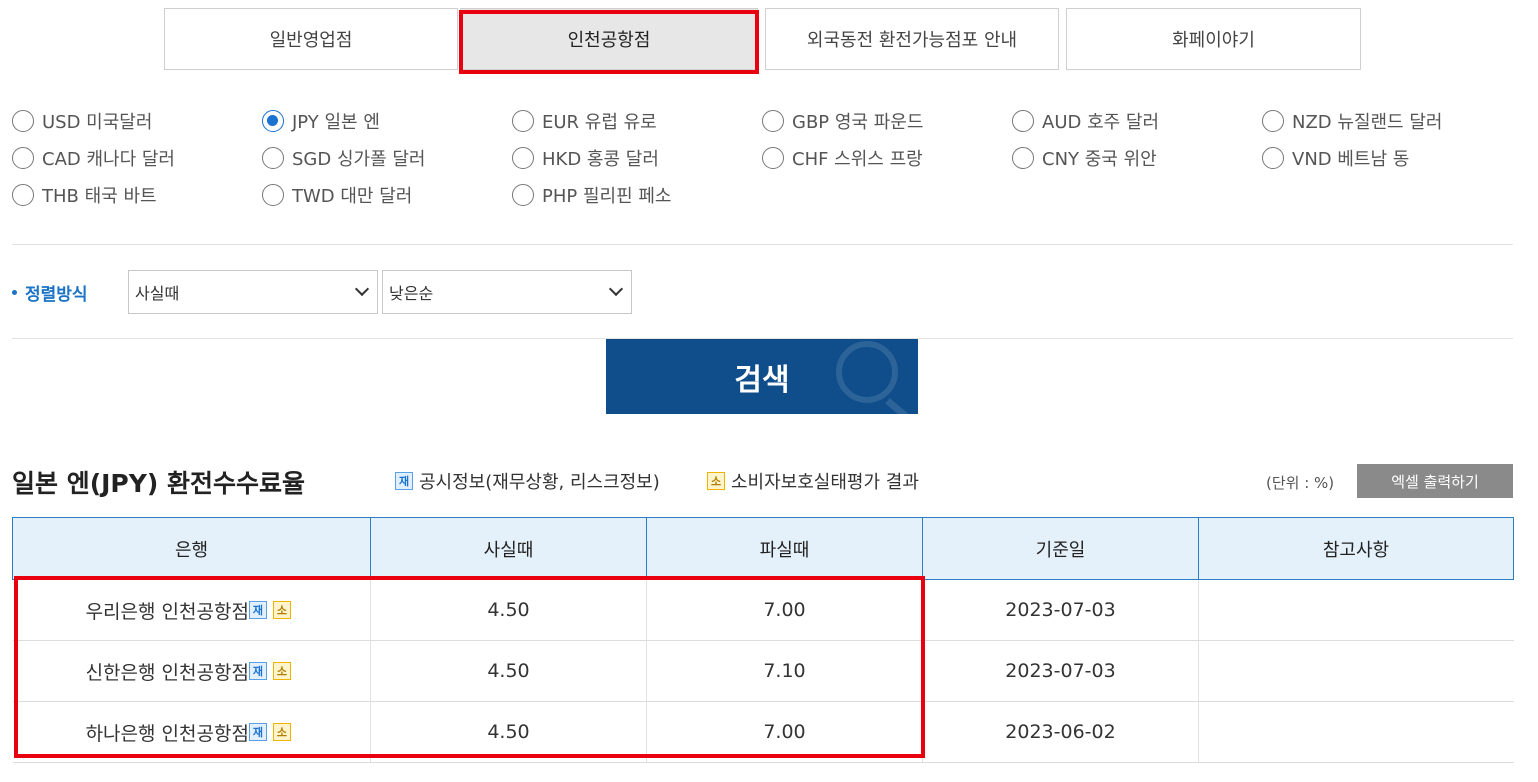  What do you see at coordinates (912, 39) in the screenshot?
I see `tab-foreign-coin-exchange: 외국동전 환전가능점포 안내` at bounding box center [912, 39].